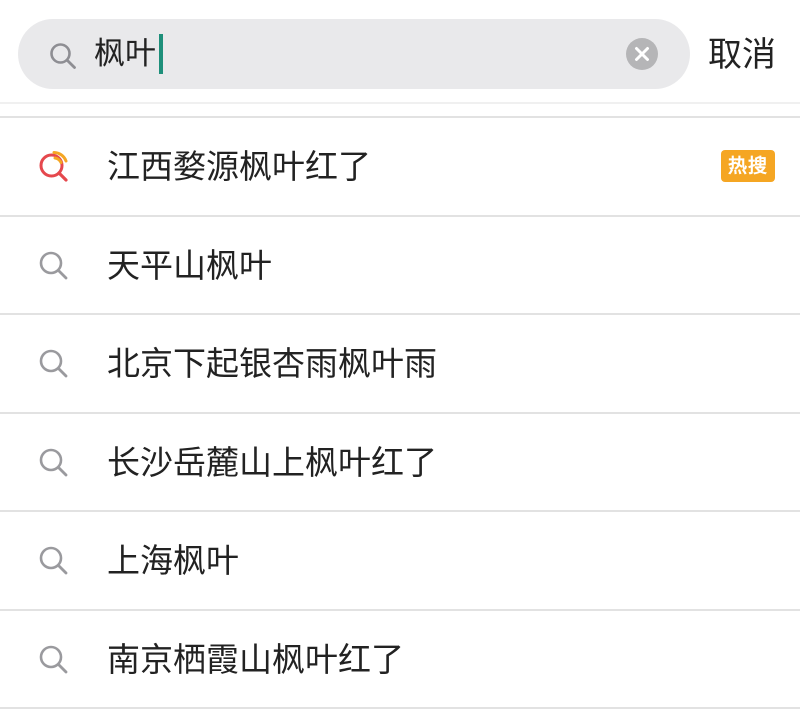 Image resolution: width=800 pixels, height=720 pixels. What do you see at coordinates (400, 103) in the screenshot?
I see `header-divider` at bounding box center [400, 103].